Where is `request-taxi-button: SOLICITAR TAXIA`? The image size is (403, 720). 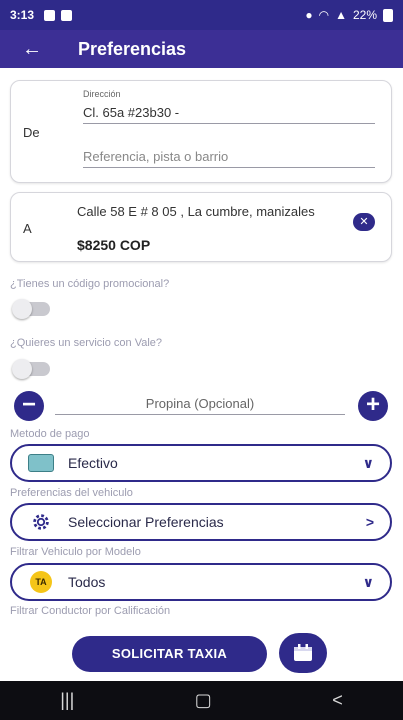
request-taxi-button: SOLICITAR TAXIA is located at coordinates (169, 654).